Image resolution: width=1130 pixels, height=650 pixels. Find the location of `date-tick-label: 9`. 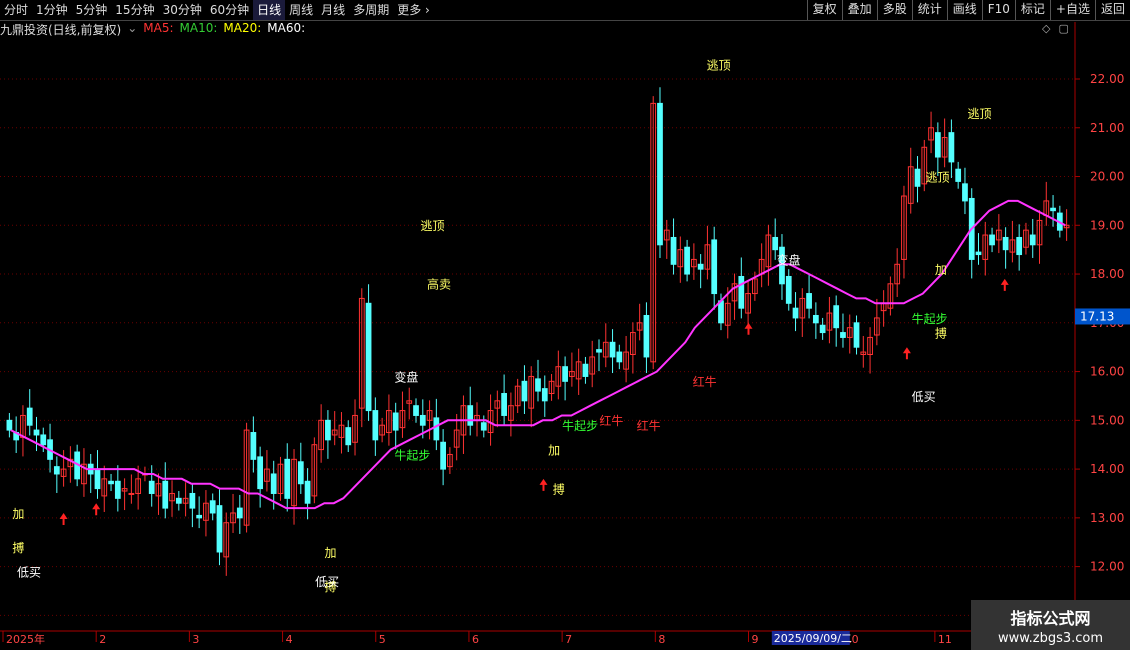

date-tick-label: 9 is located at coordinates (755, 639).